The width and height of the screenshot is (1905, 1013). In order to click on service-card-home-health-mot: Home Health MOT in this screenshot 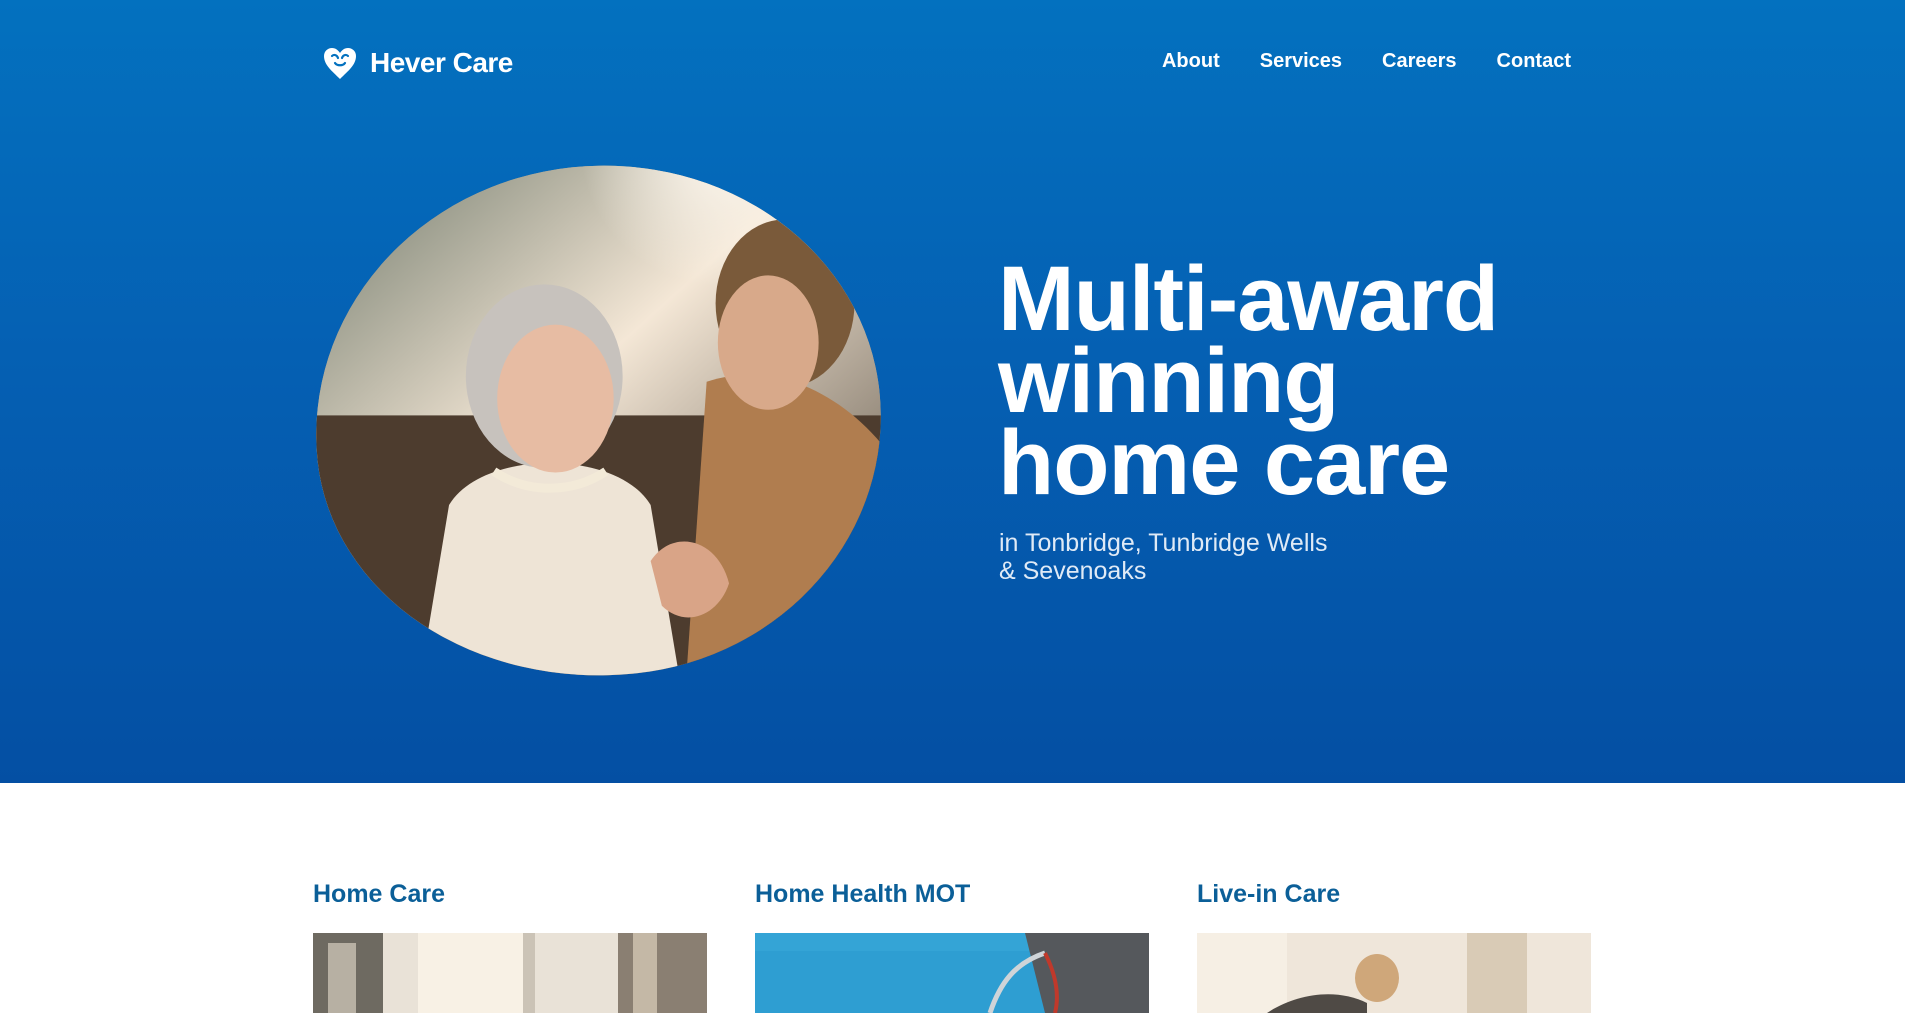, I will do `click(952, 946)`.